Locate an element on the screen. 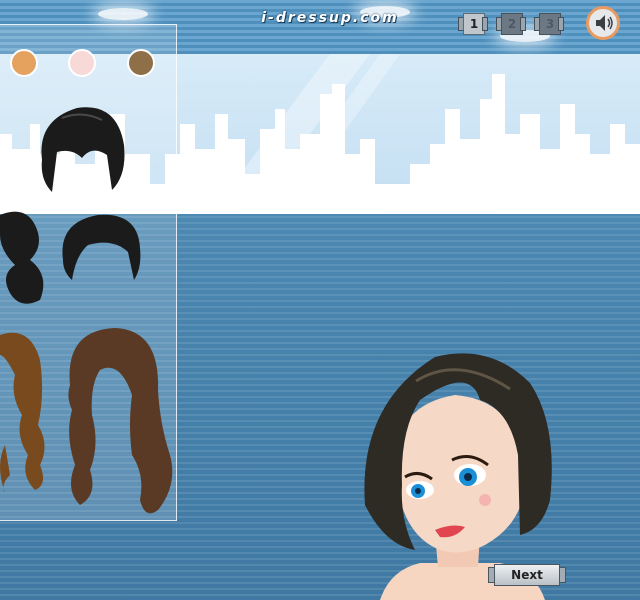 The image size is (640, 600). next-button: Next is located at coordinates (527, 575).